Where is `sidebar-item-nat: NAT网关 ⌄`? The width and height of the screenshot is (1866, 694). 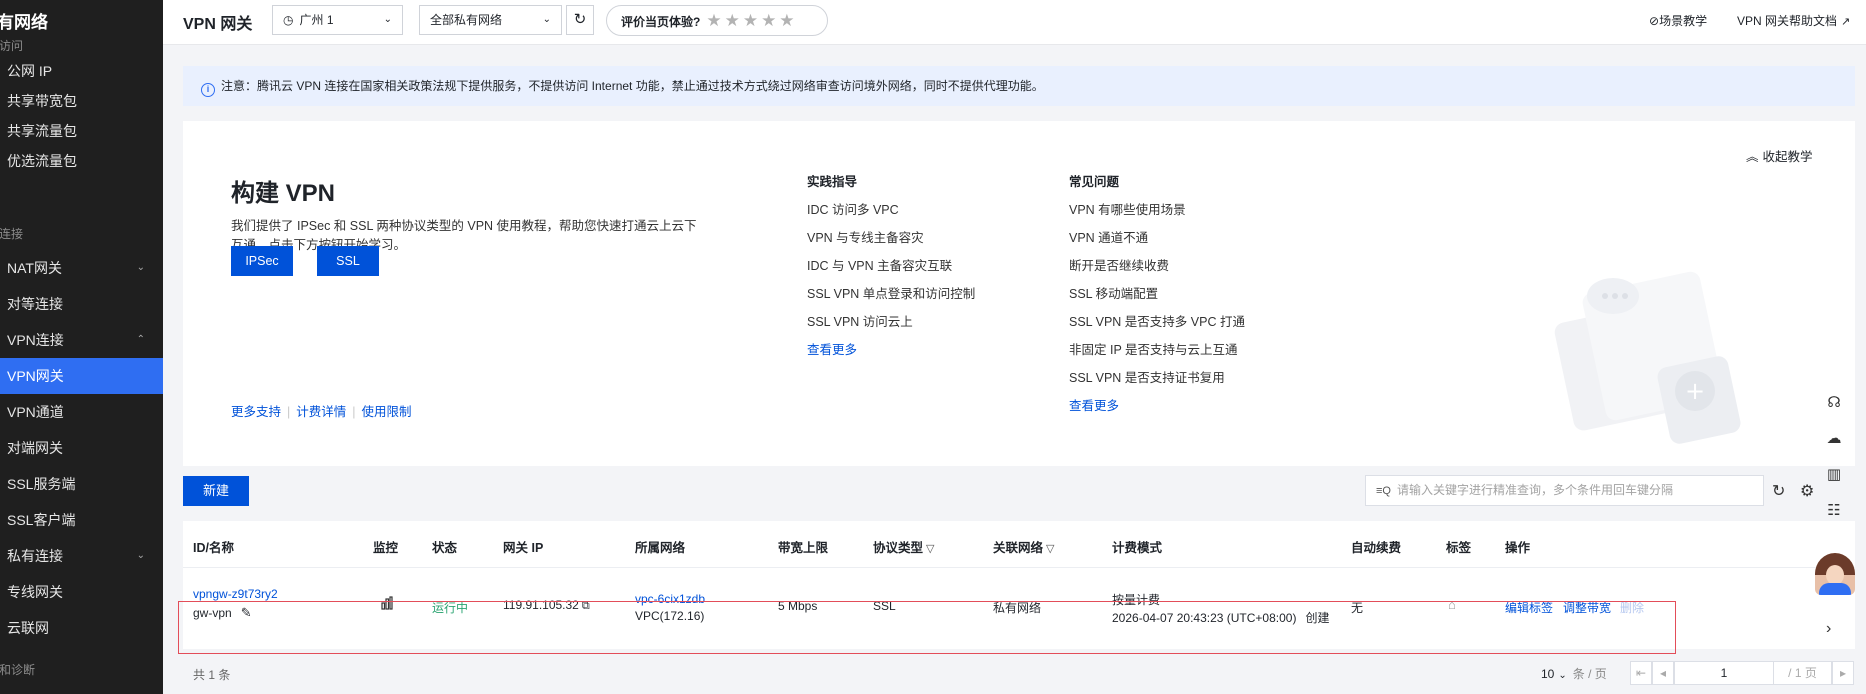
sidebar-item-nat: NAT网关 ⌄ is located at coordinates (81, 268).